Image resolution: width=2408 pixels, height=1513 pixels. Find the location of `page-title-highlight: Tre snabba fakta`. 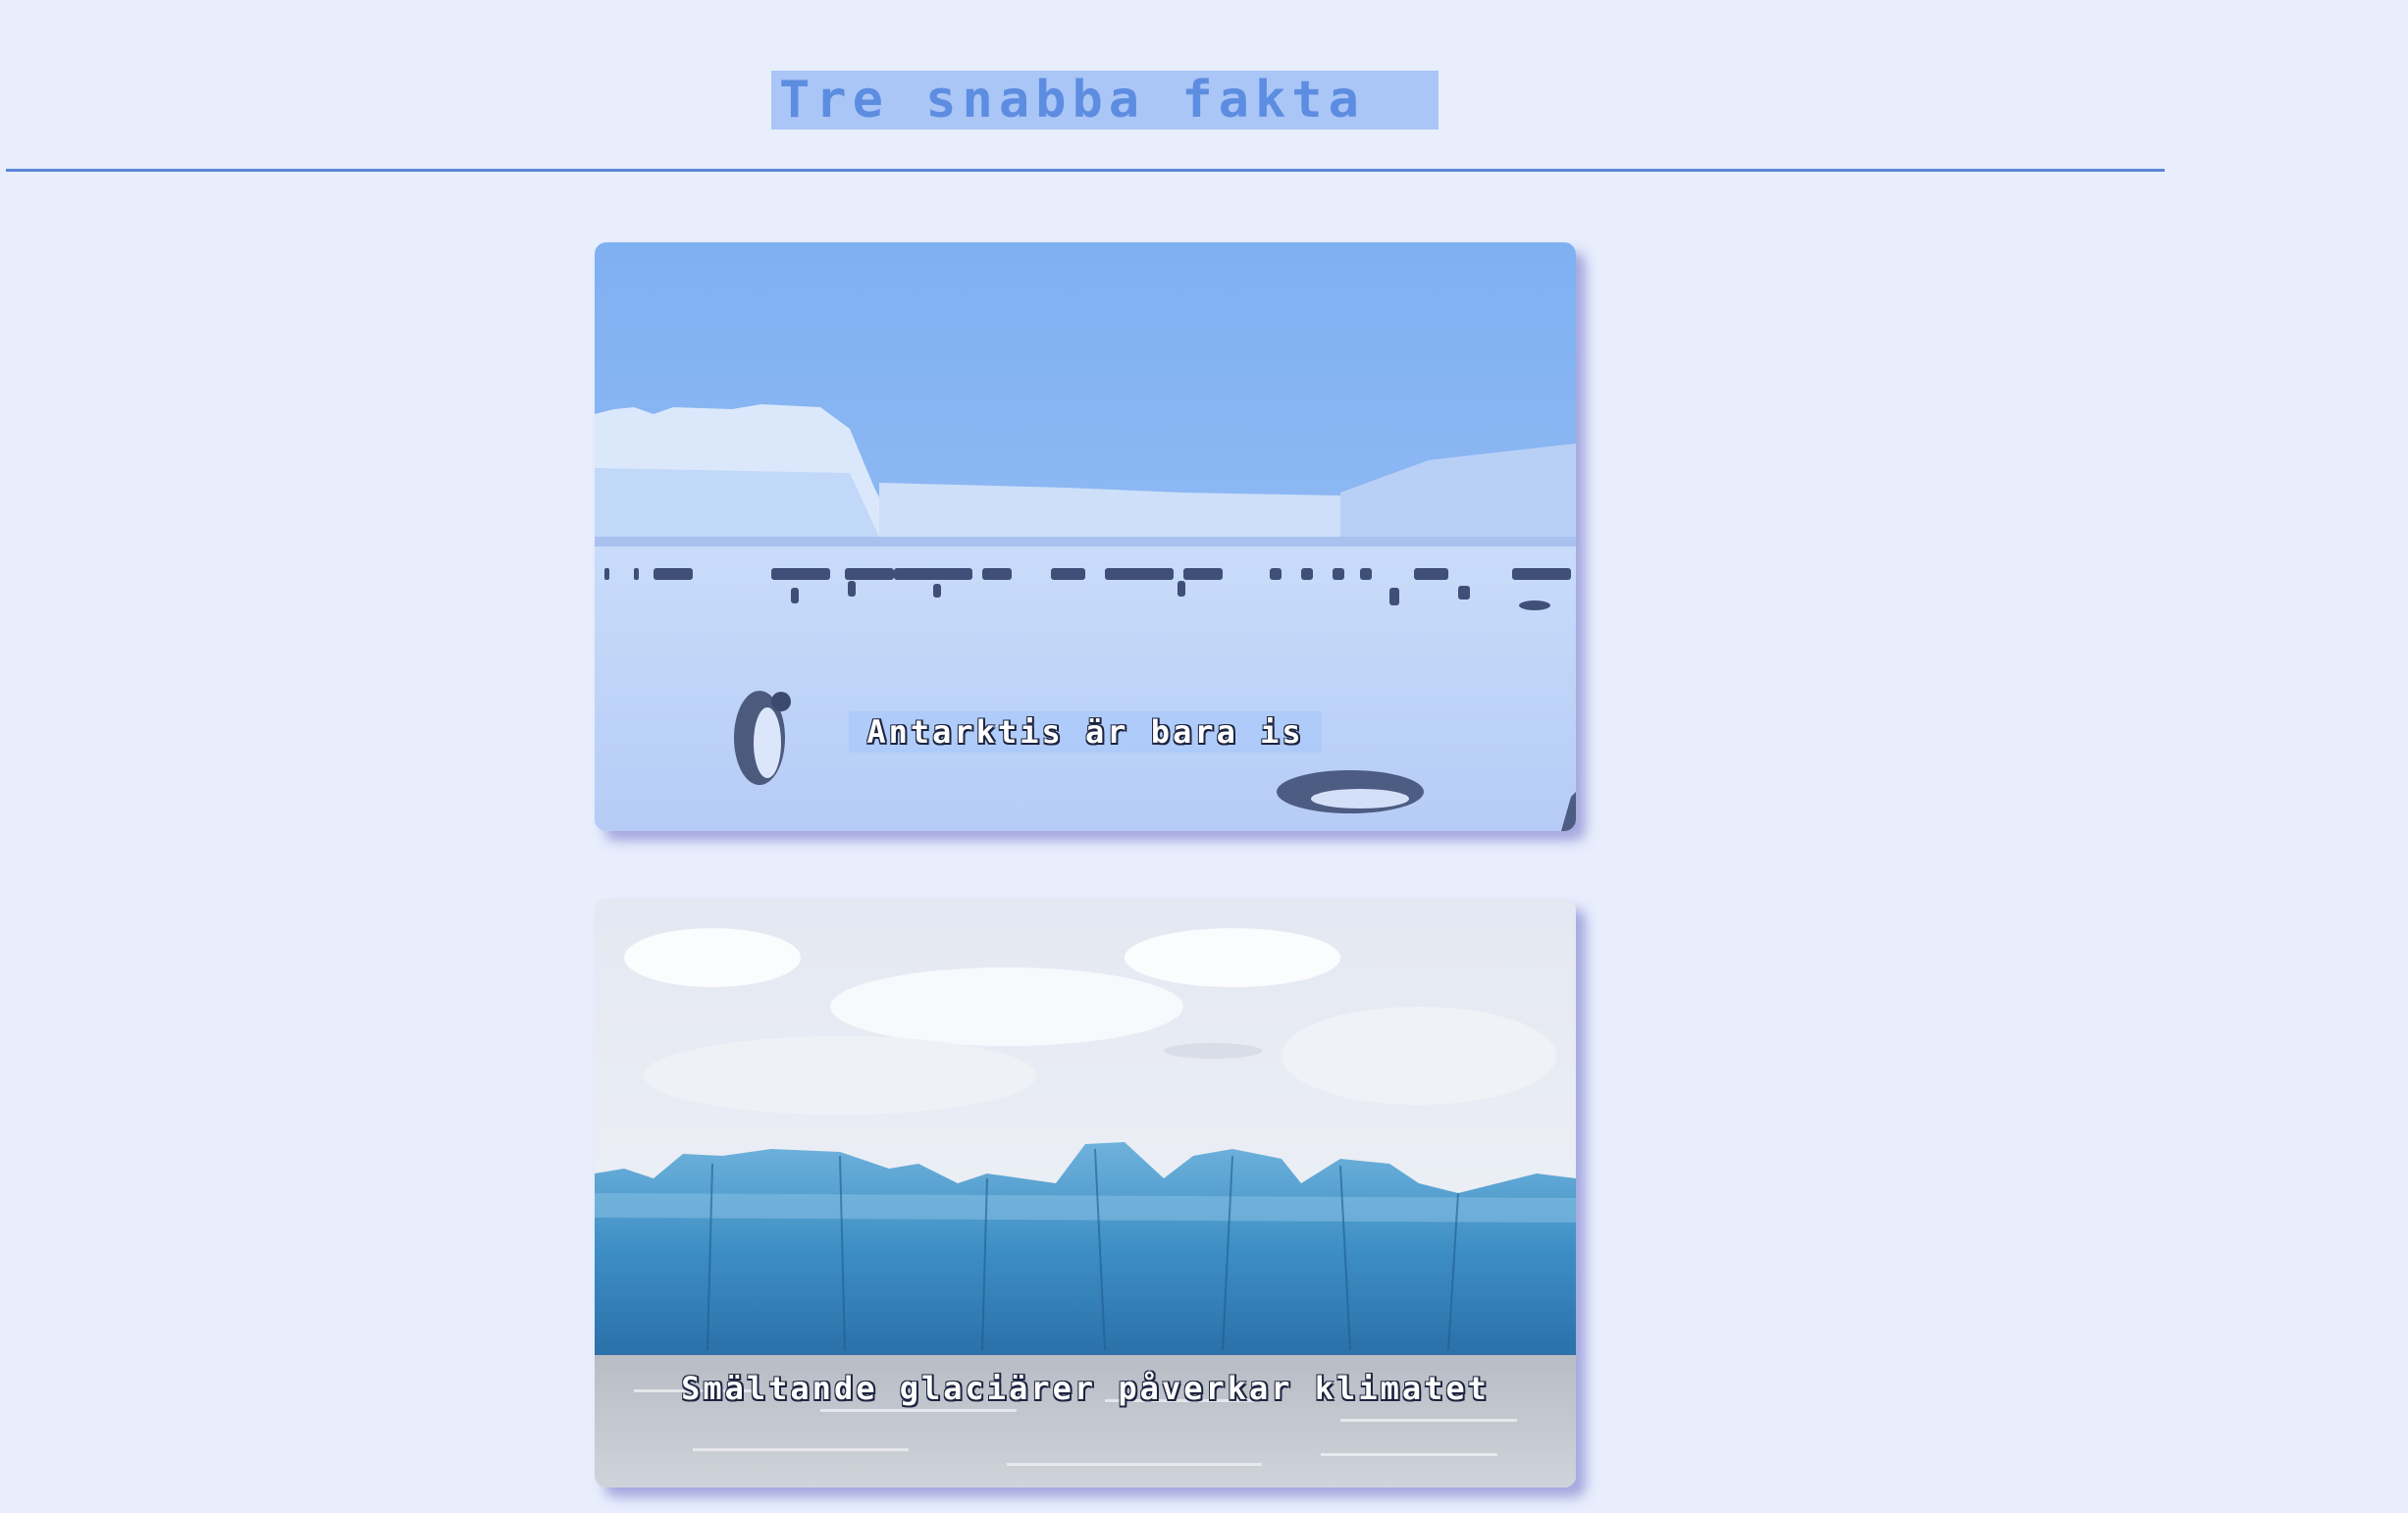

page-title-highlight: Tre snabba fakta is located at coordinates (1105, 101).